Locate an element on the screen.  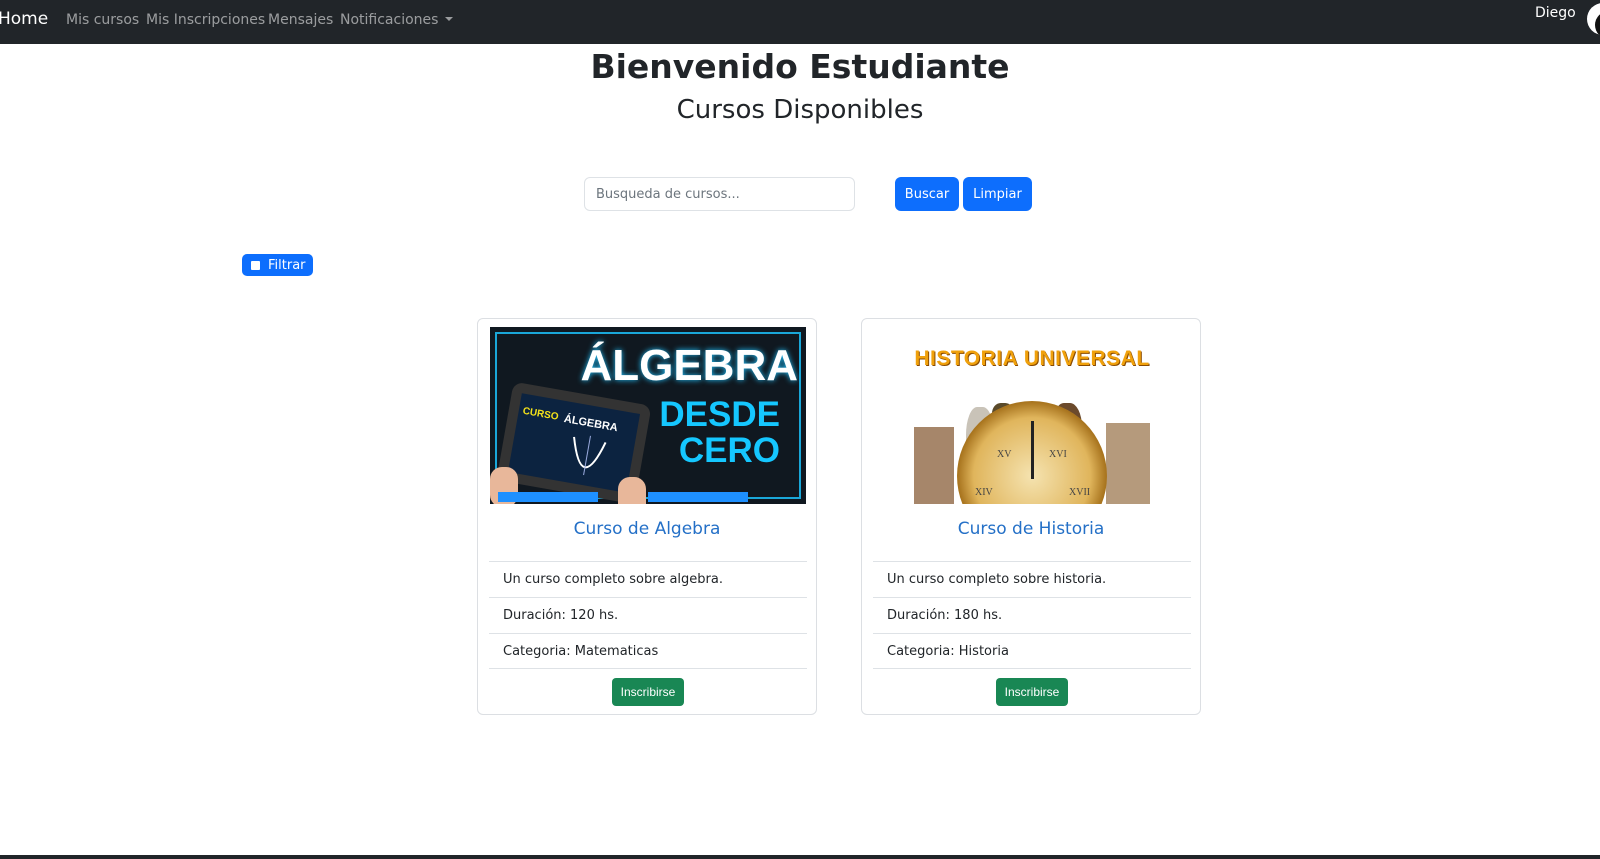
checkbox-icon is located at coordinates (255, 265).